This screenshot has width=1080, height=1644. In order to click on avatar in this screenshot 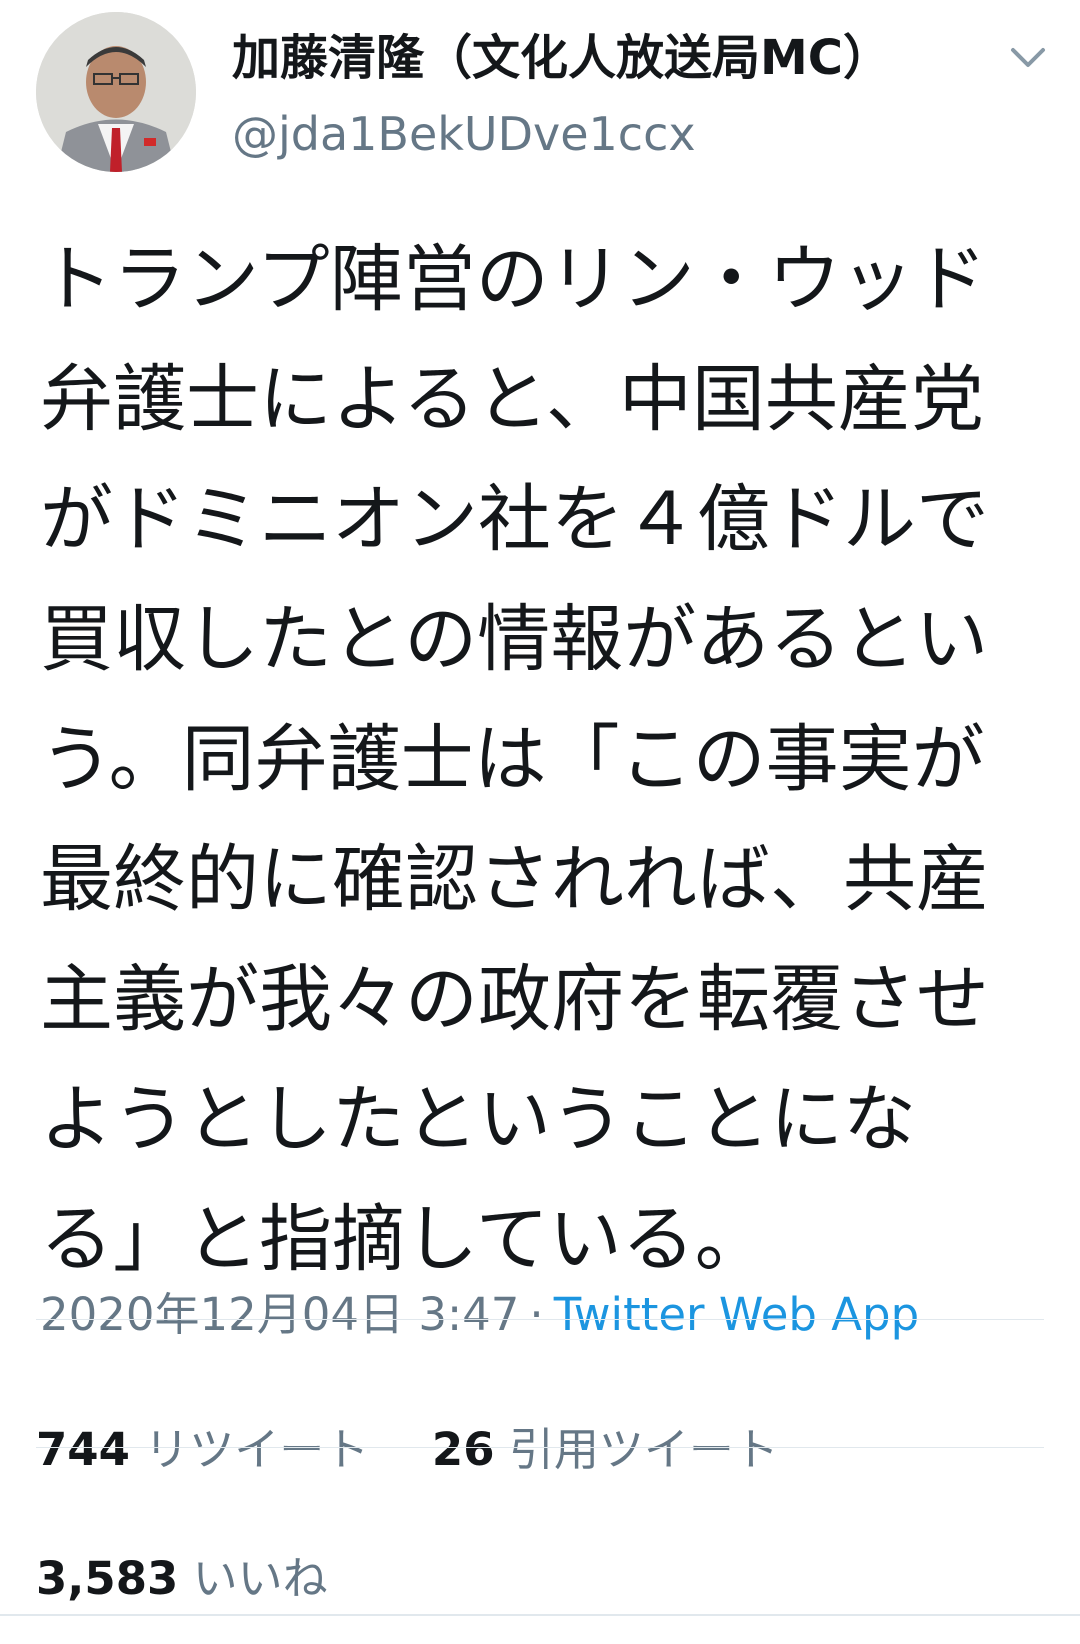, I will do `click(116, 92)`.